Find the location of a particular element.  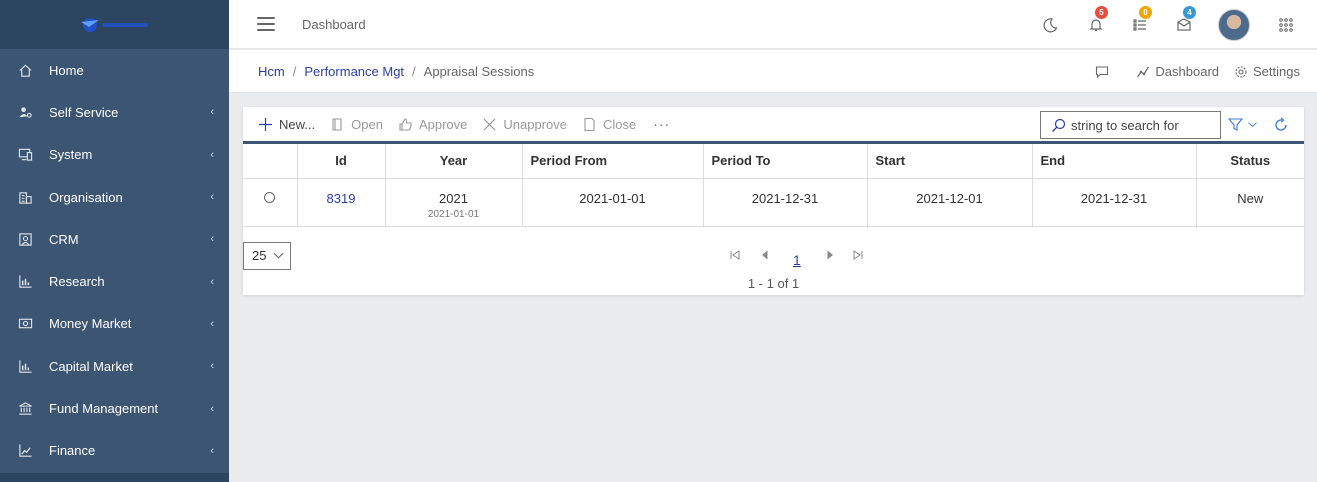

search-box is located at coordinates (1130, 125).